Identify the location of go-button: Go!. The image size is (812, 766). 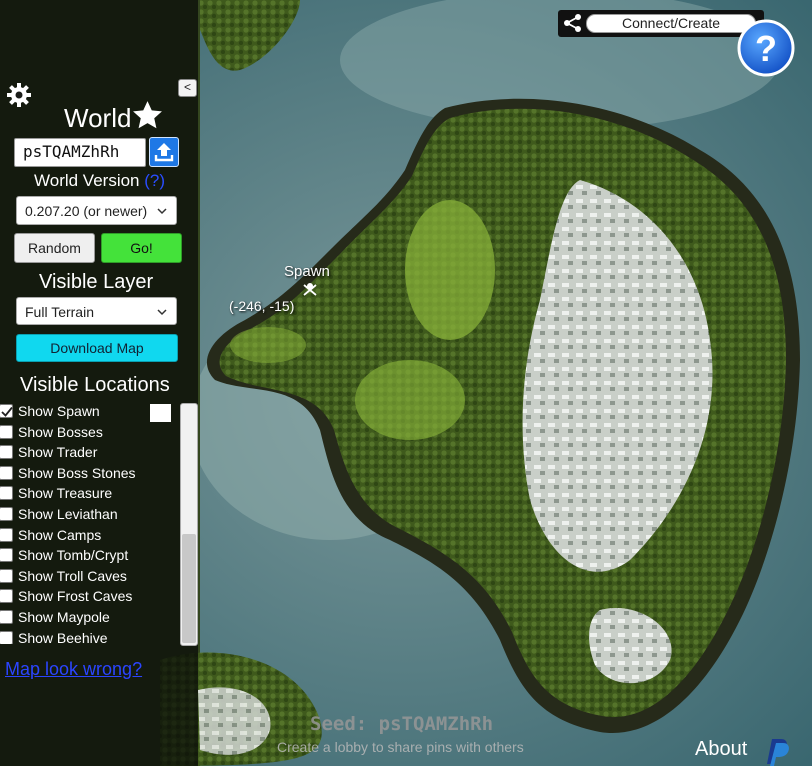
(141, 248).